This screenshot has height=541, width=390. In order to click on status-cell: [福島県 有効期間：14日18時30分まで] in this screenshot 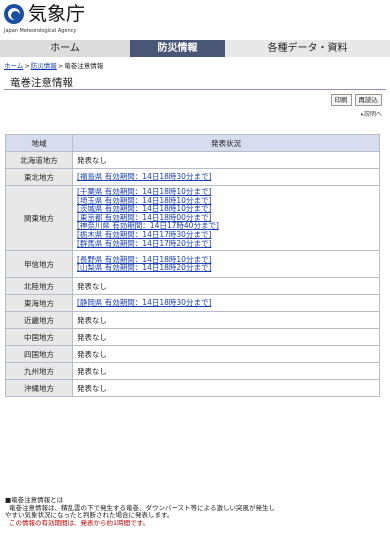, I will do `click(226, 177)`.